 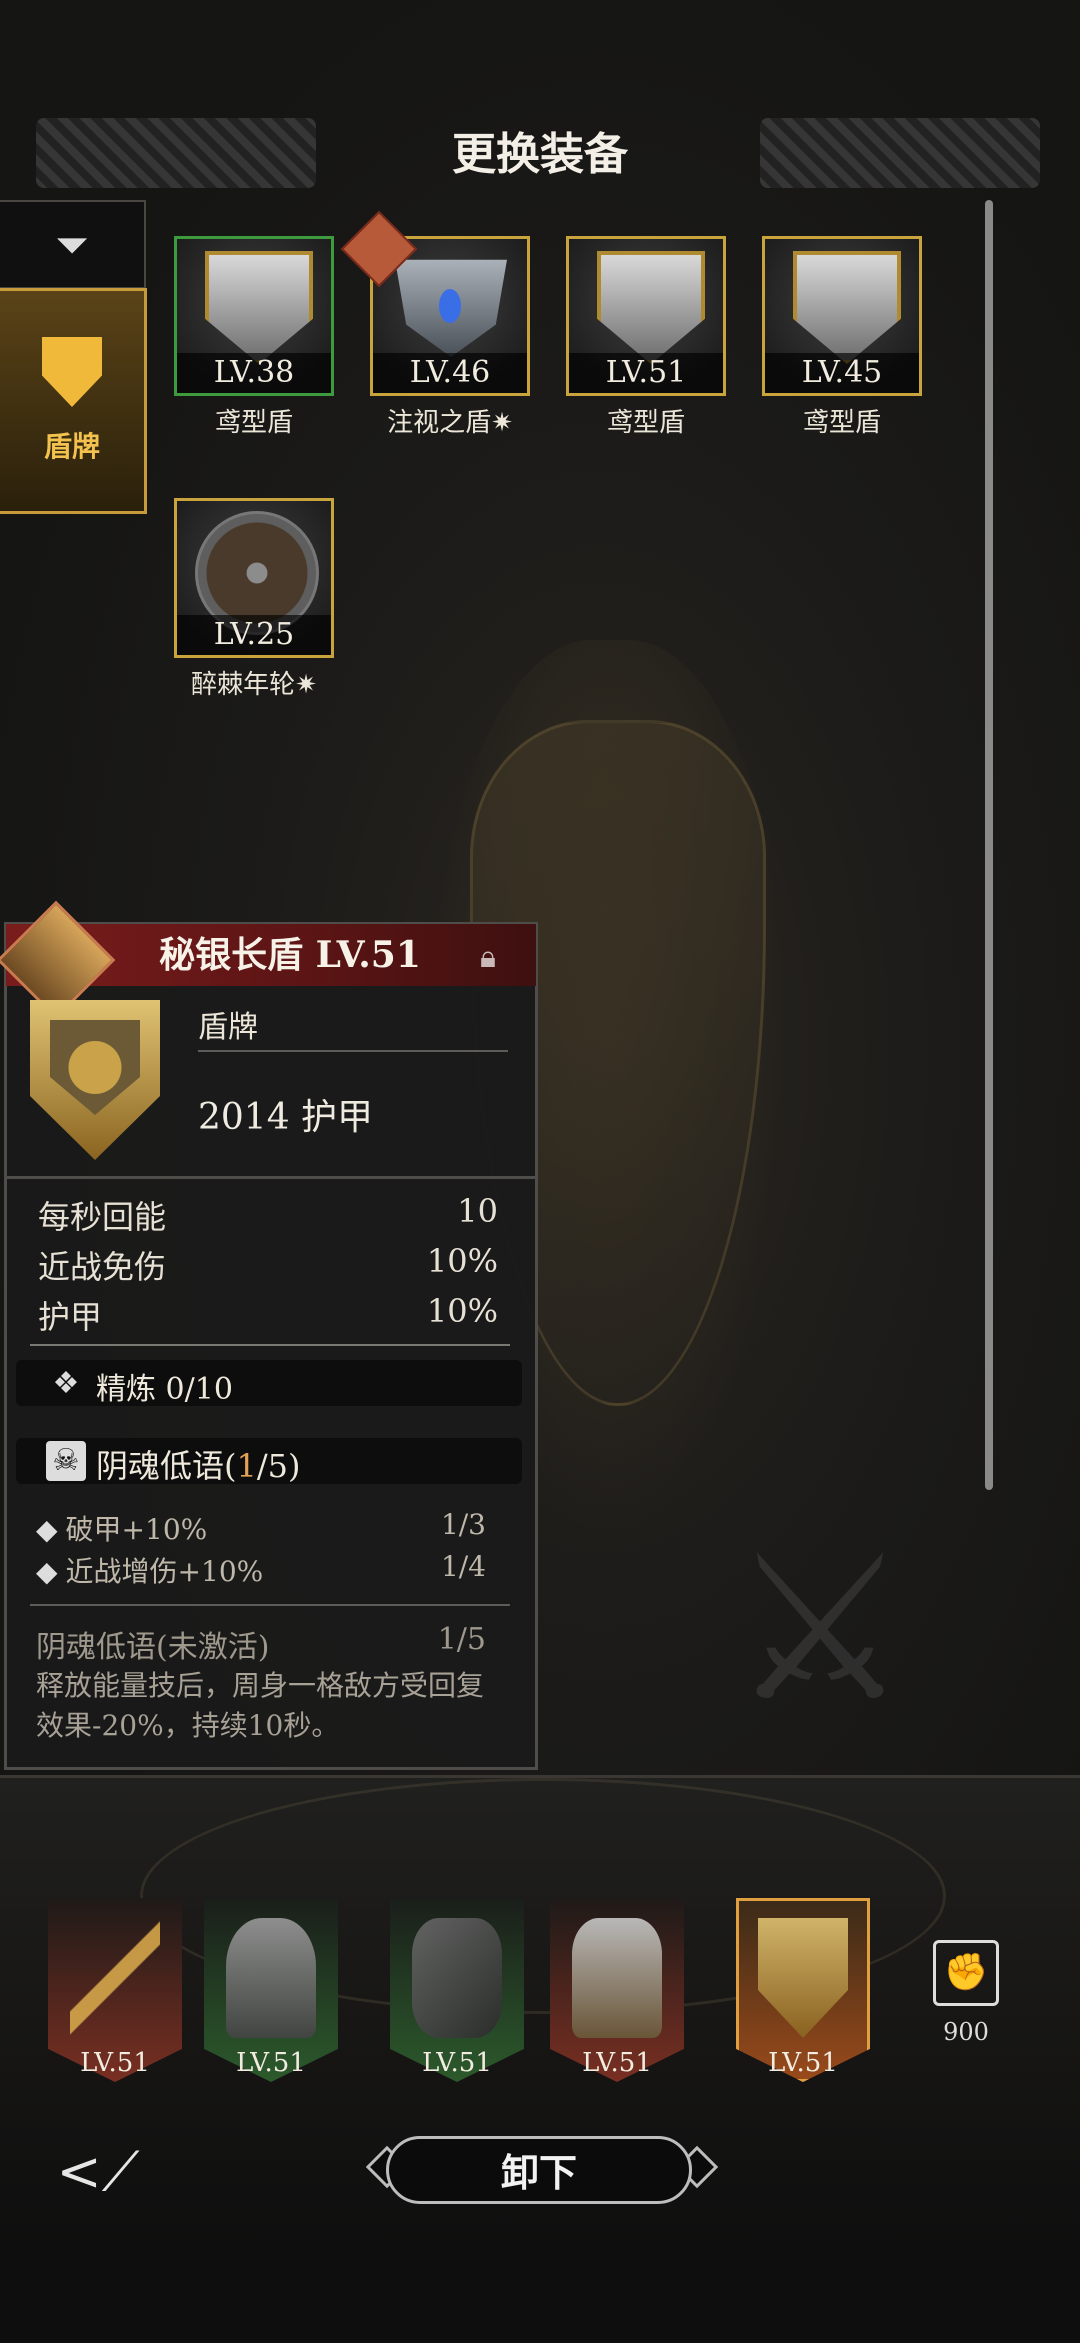 I want to click on set-total: /5), so click(x=278, y=1466).